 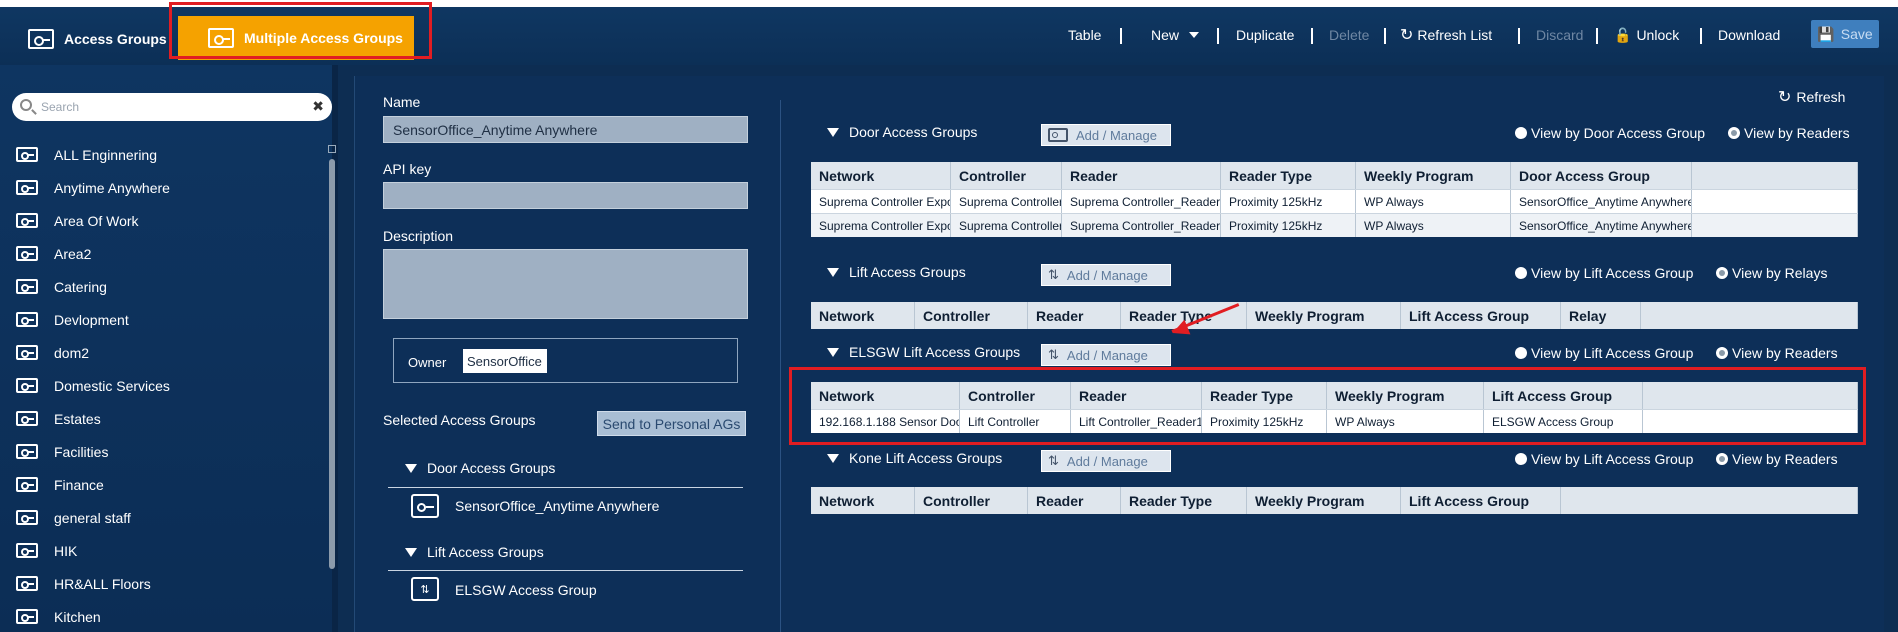 What do you see at coordinates (557, 506) in the screenshot?
I see `selected-door-group-item: SensorOffice_Anytime Anywhere` at bounding box center [557, 506].